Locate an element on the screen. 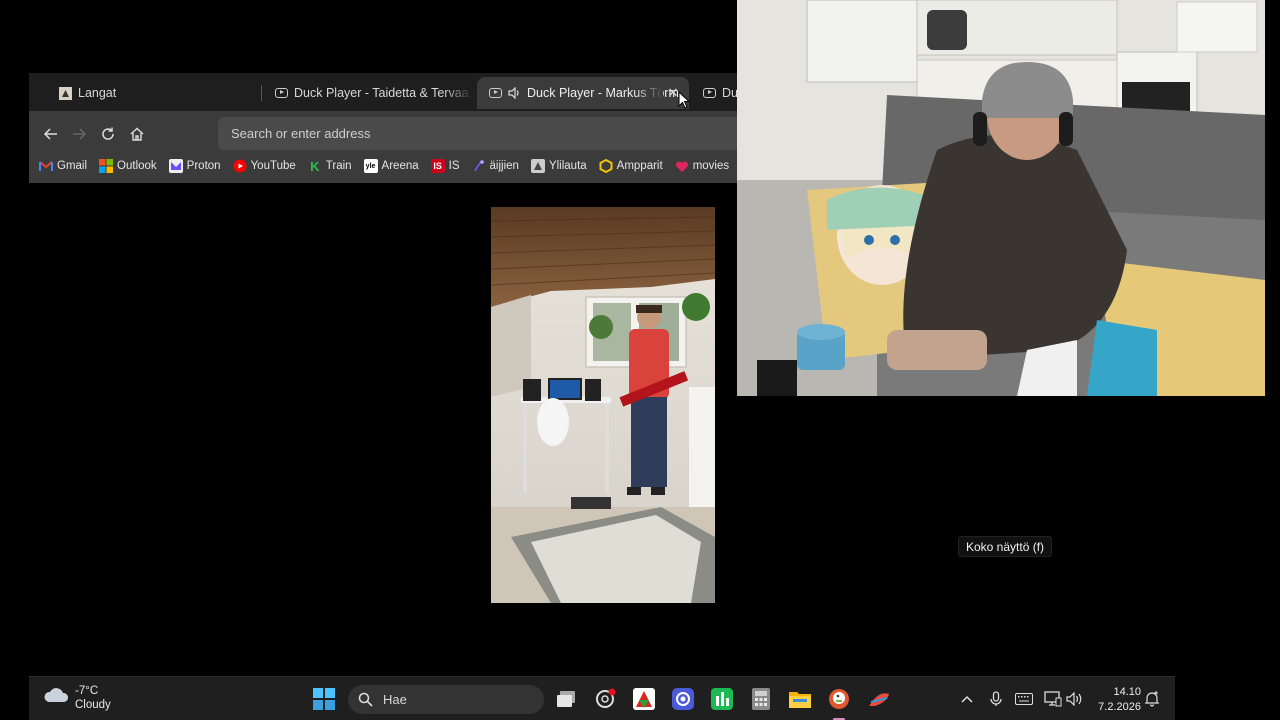 This screenshot has height=720, width=1280. tab-duck-player-3: Duc is located at coordinates (714, 93).